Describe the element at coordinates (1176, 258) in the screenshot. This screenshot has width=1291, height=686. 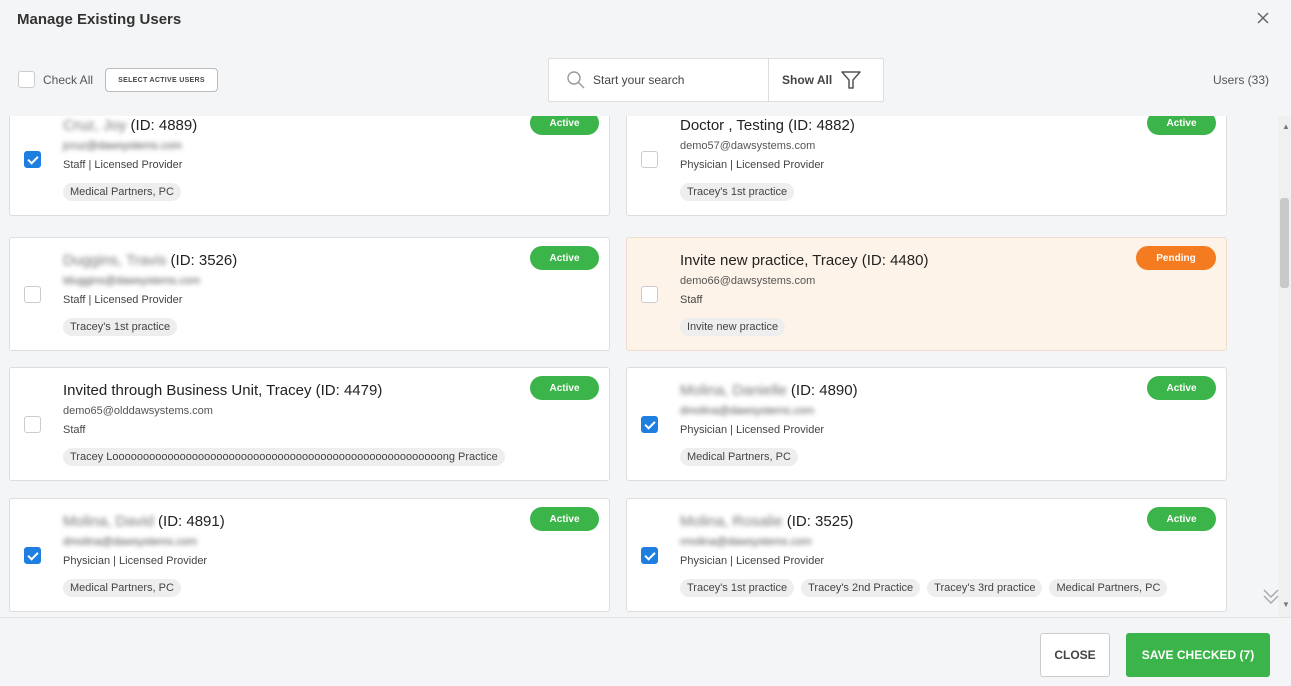
I see `status-badge: Pending` at that location.